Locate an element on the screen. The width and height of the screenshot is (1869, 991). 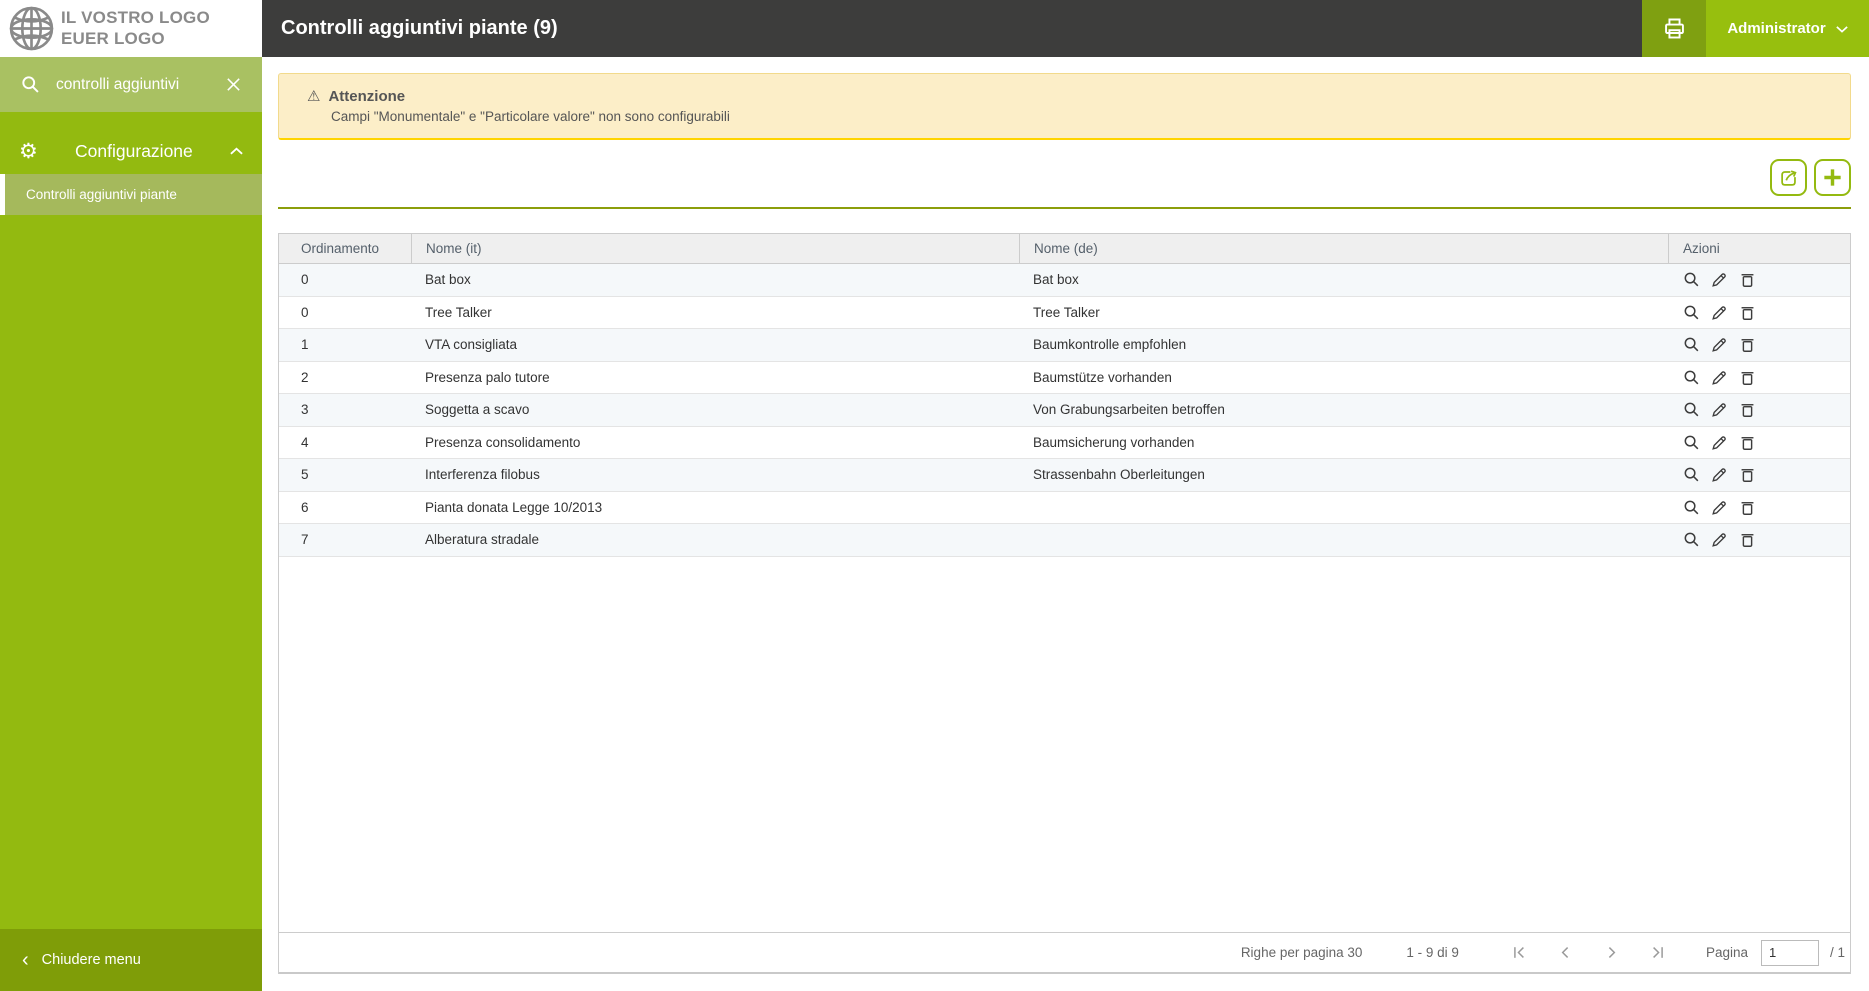
cell-nome-de: Baumstütze vorhanden is located at coordinates (1102, 377).